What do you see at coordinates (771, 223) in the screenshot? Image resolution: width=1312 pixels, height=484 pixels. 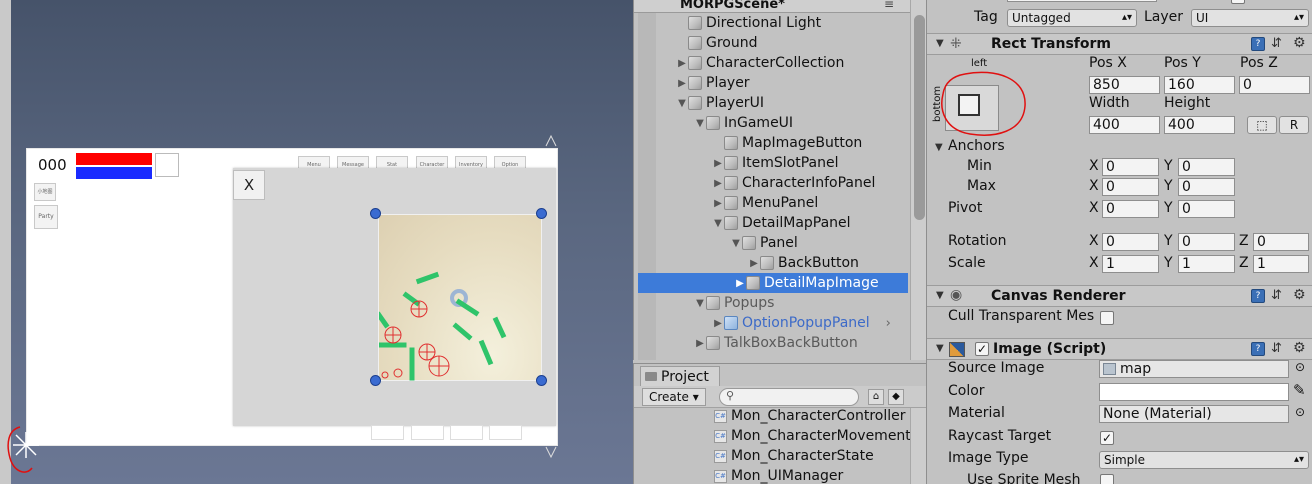 I see `hierarchy-item-detailmappanel: ▼ DetailMapPanel` at bounding box center [771, 223].